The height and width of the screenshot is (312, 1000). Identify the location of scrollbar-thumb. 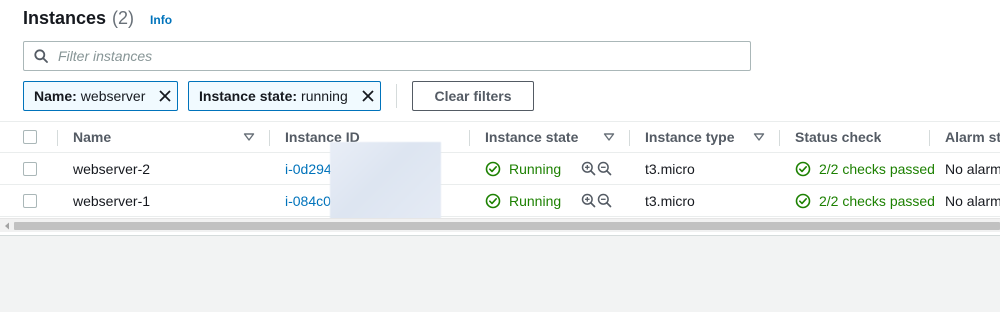
(507, 226).